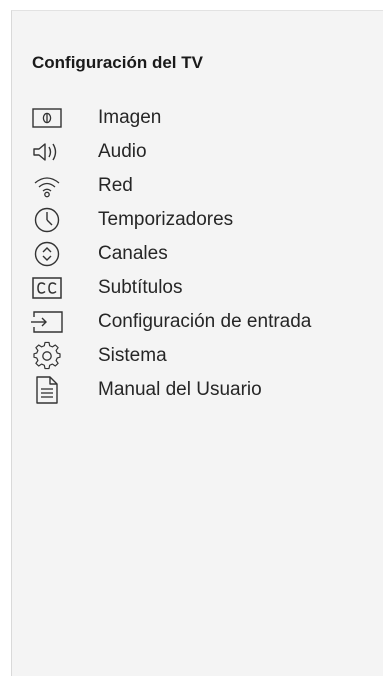  I want to click on menu-item-temporizadores: Temporizadores, so click(205, 220).